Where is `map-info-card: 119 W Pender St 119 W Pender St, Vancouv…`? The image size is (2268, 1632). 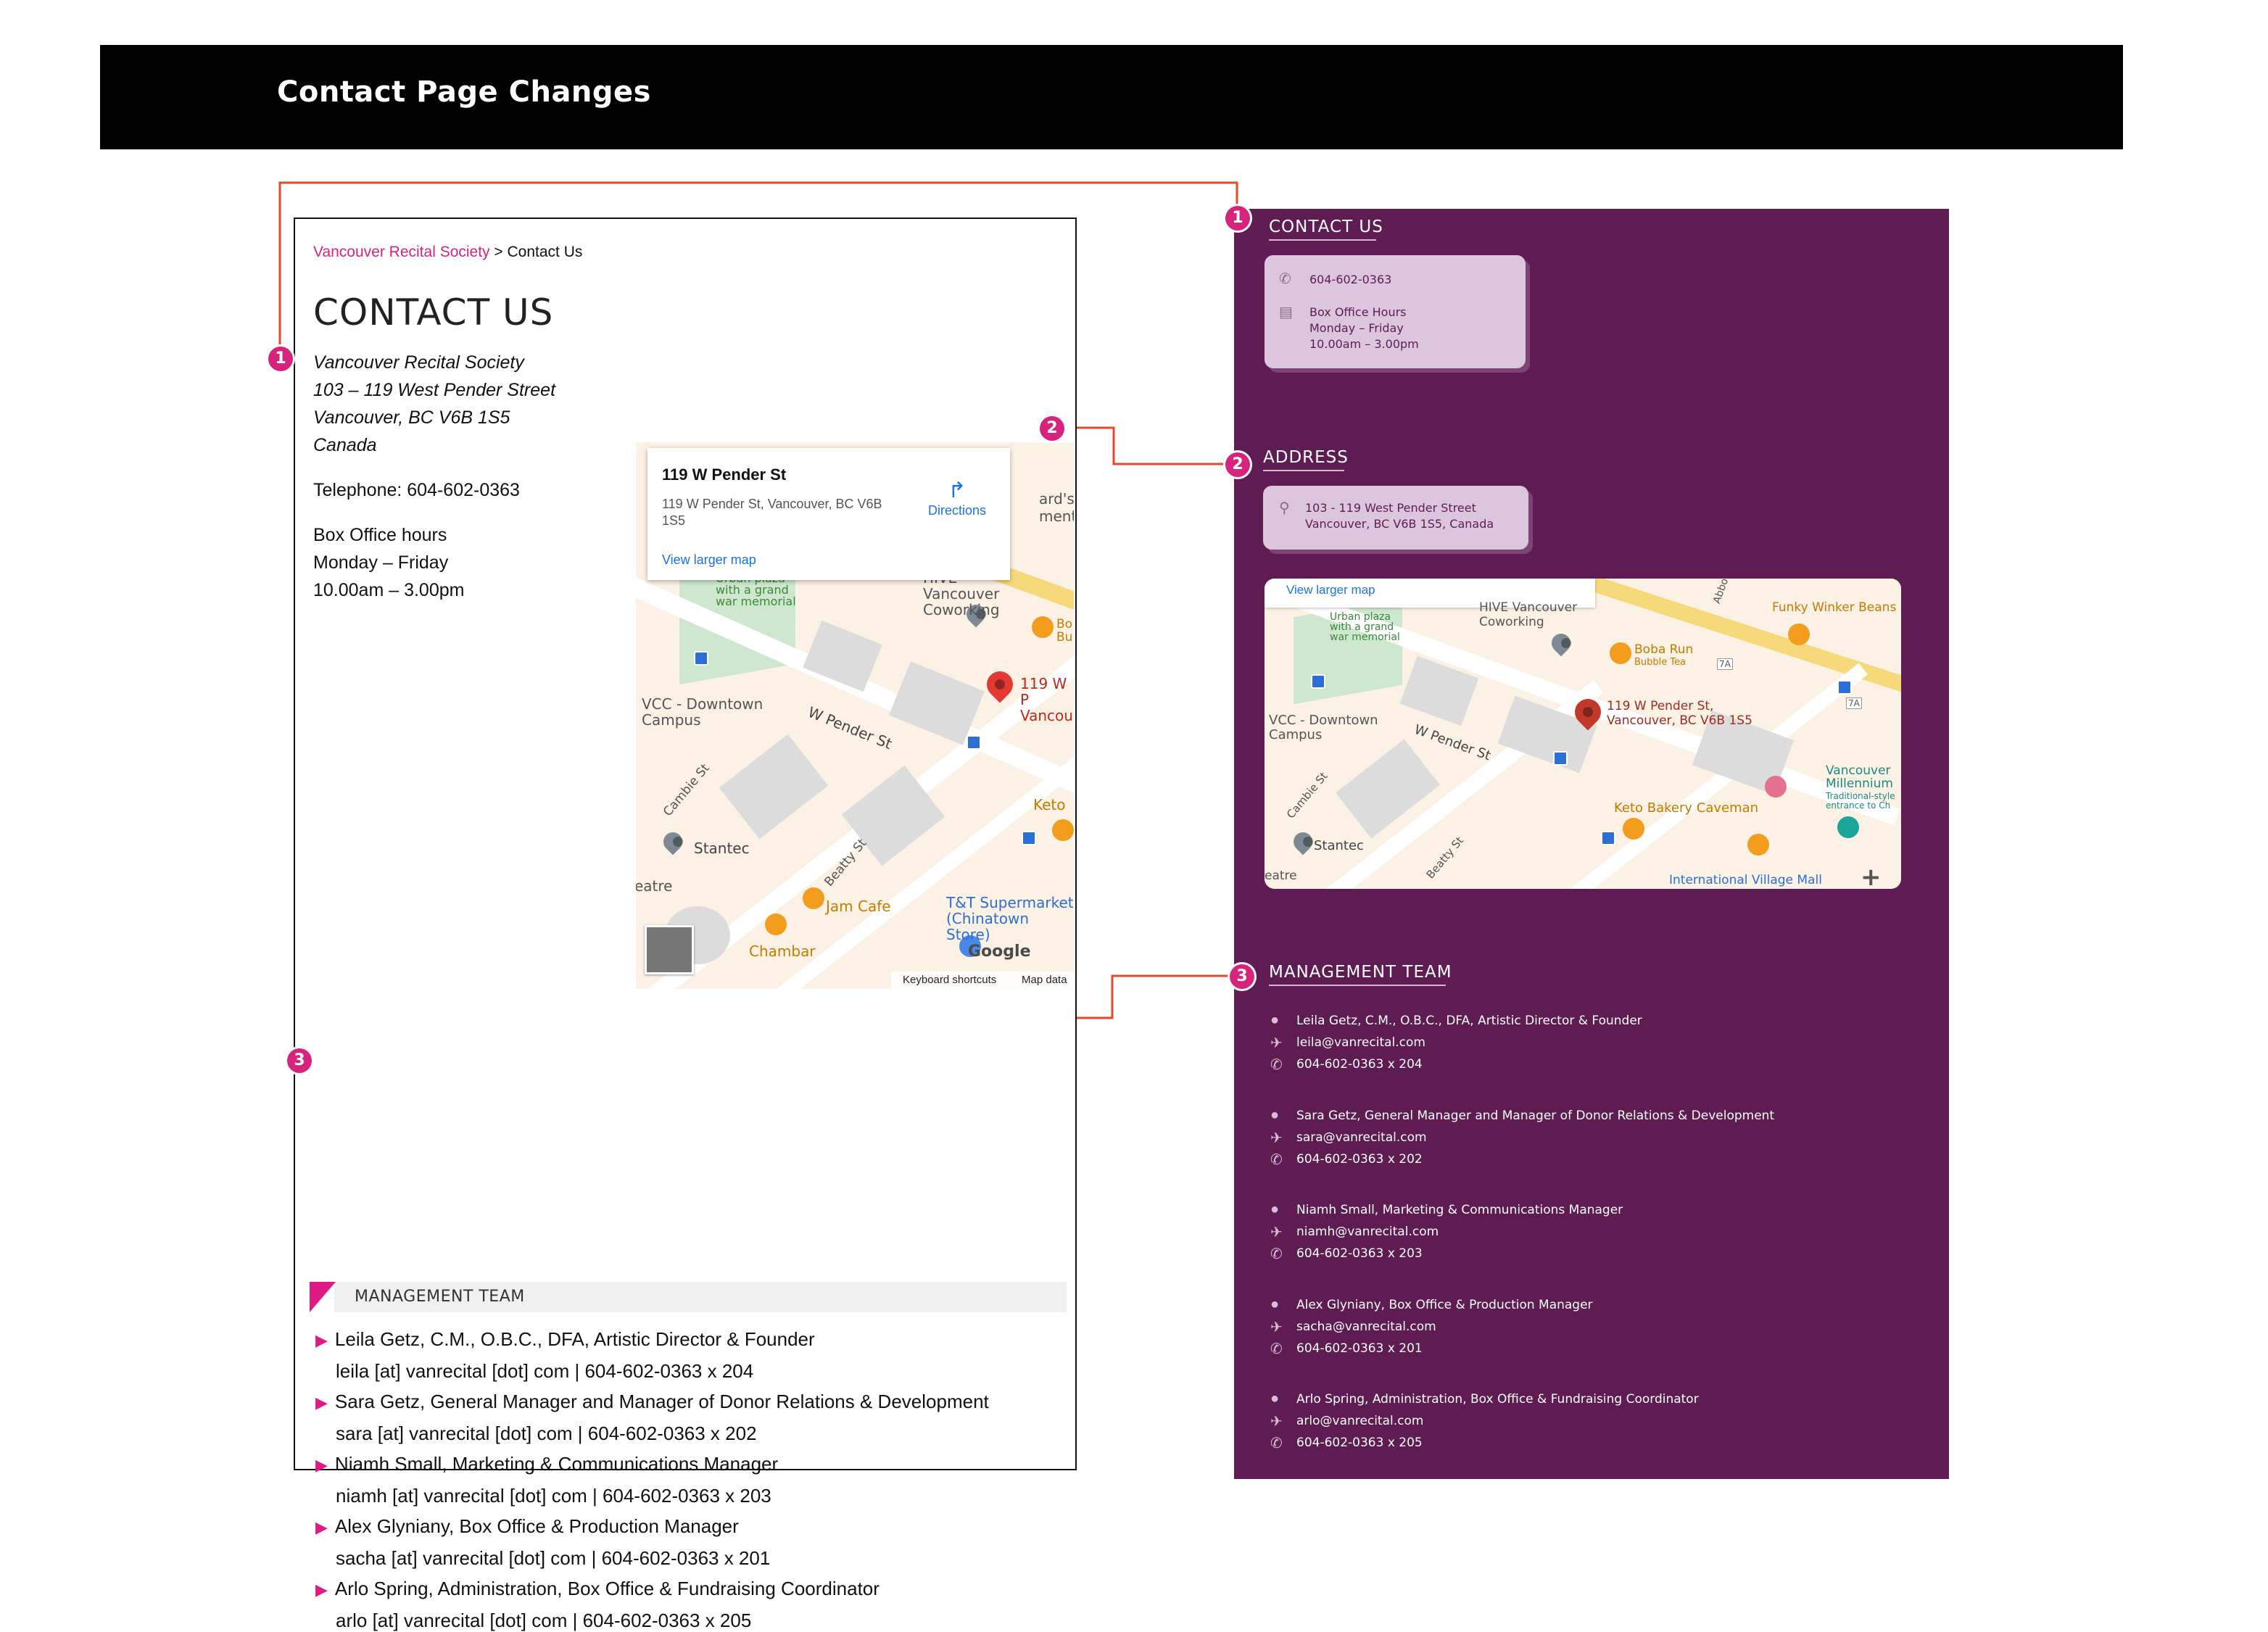 map-info-card: 119 W Pender St 119 W Pender St, Vancouv… is located at coordinates (828, 514).